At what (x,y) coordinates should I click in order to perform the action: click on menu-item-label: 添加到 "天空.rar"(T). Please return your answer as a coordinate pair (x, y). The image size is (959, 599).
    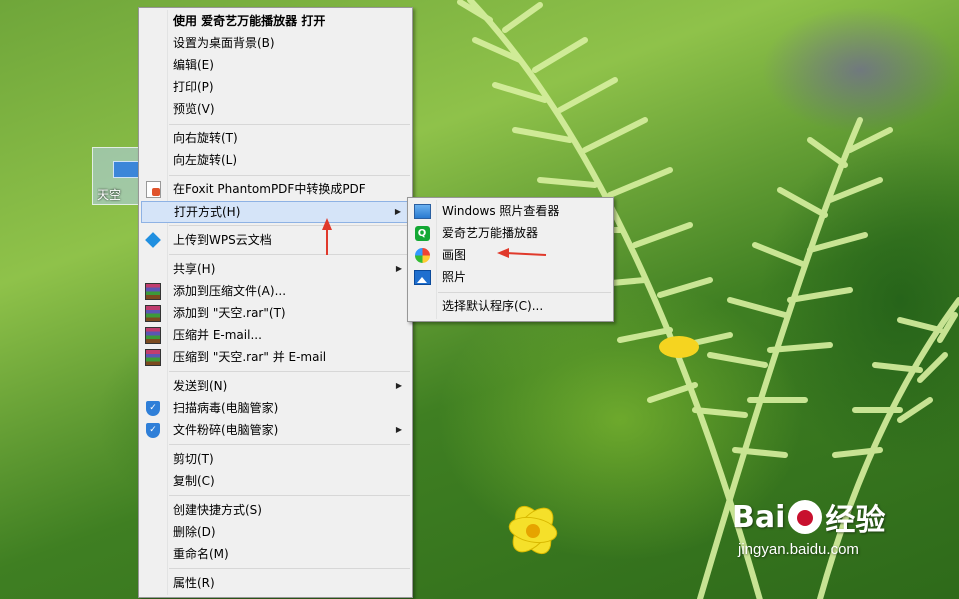
    Looking at the image, I should click on (229, 313).